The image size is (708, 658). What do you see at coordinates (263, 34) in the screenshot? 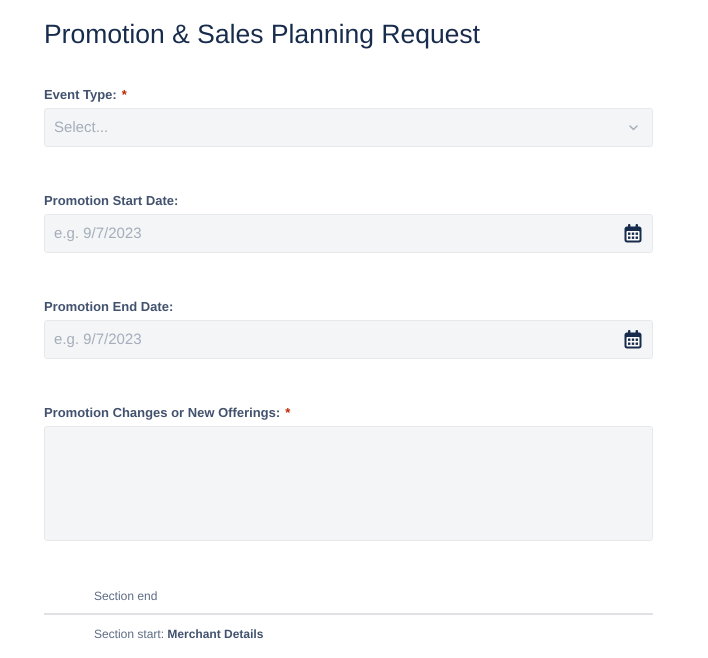
I see `form-title: Promotion & Sales Planning Request` at bounding box center [263, 34].